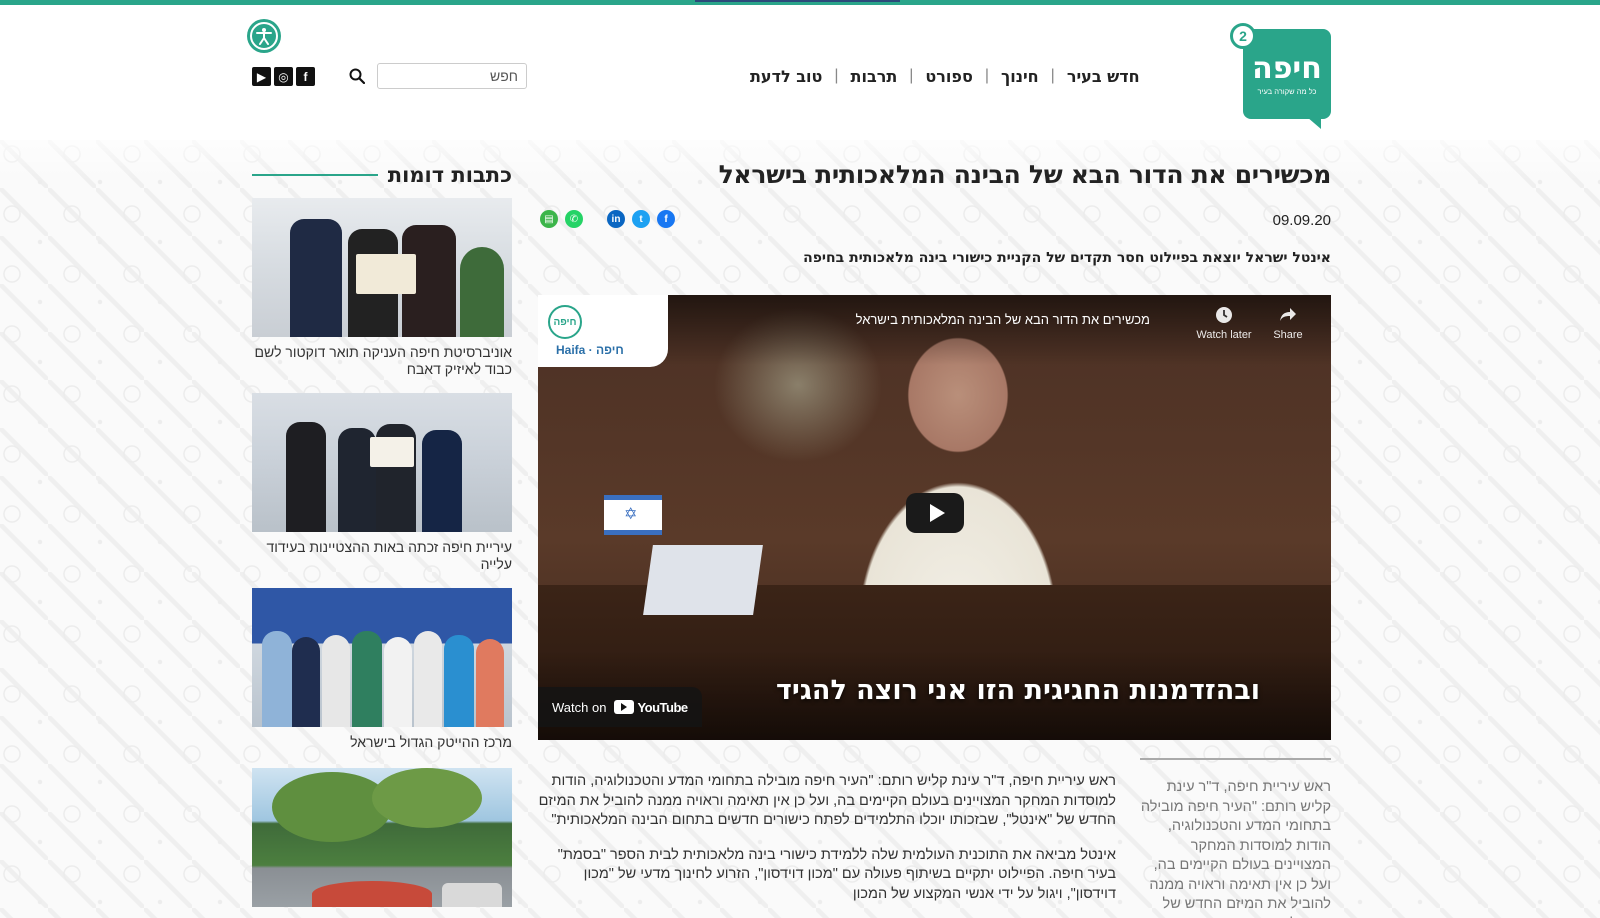 Image resolution: width=1600 pixels, height=918 pixels. Describe the element at coordinates (549, 219) in the screenshot. I see `print-share-icon: ▤` at that location.